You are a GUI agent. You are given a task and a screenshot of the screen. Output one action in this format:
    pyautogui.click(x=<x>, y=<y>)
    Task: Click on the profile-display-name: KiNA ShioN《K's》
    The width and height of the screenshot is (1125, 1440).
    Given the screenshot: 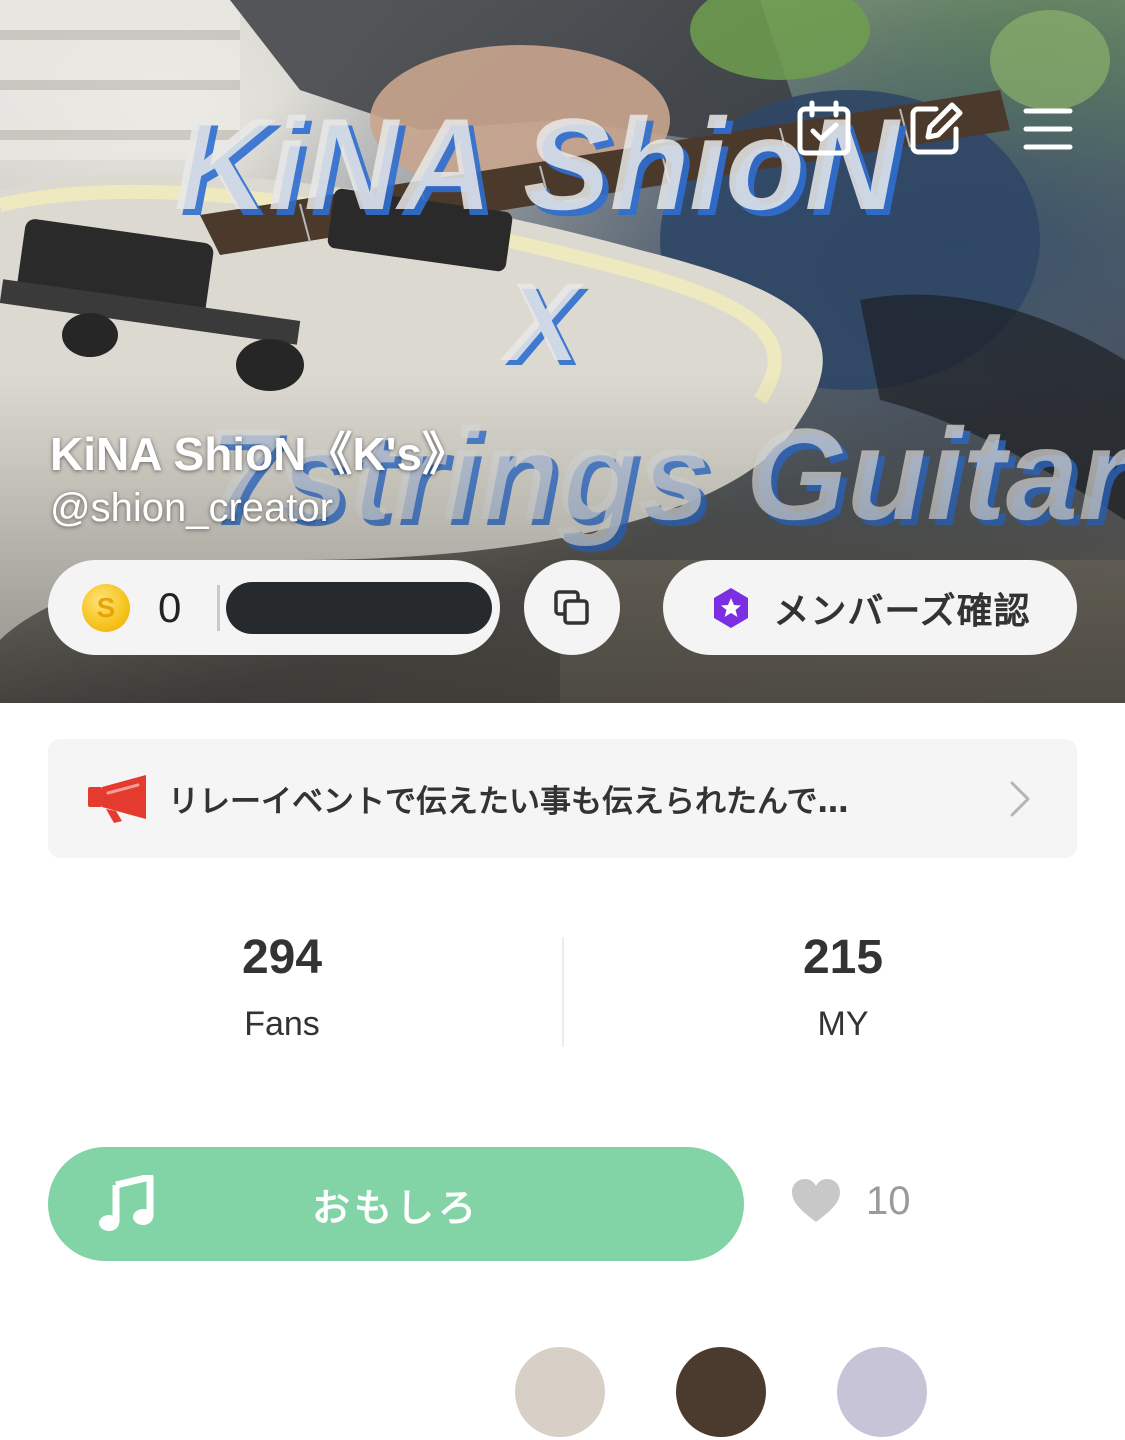 What is the action you would take?
    pyautogui.click(x=259, y=454)
    